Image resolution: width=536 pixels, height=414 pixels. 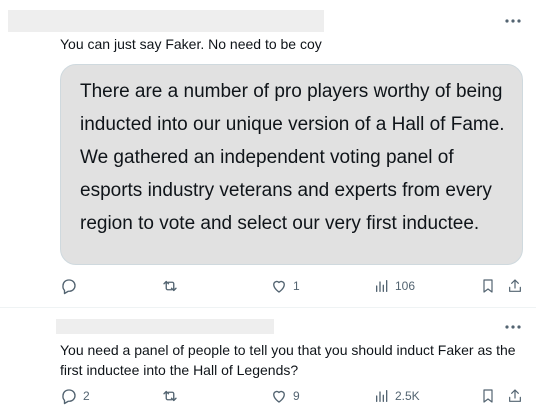 I want to click on reply-button, so click(x=71, y=286).